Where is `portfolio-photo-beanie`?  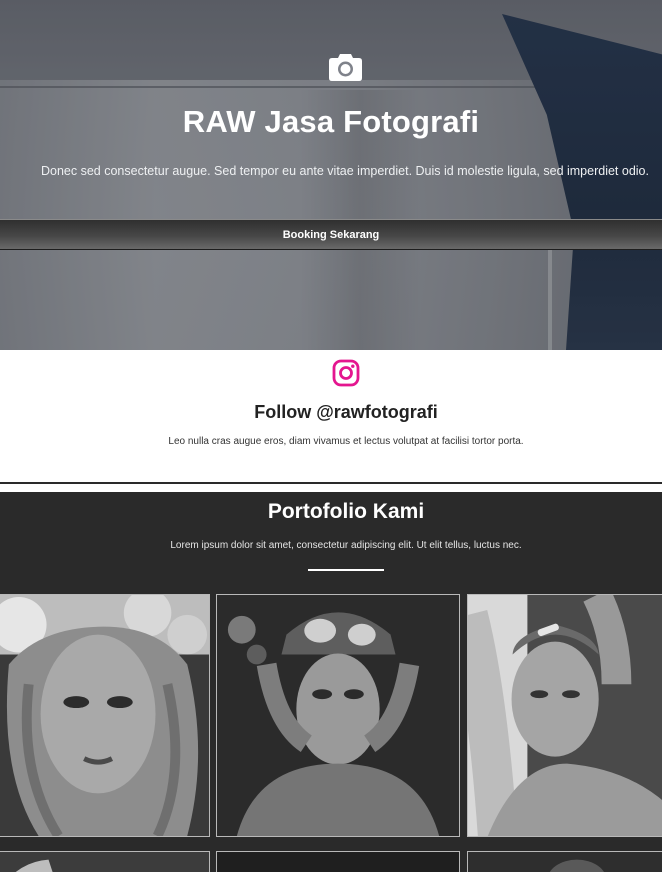
portfolio-photo-beanie is located at coordinates (338, 715).